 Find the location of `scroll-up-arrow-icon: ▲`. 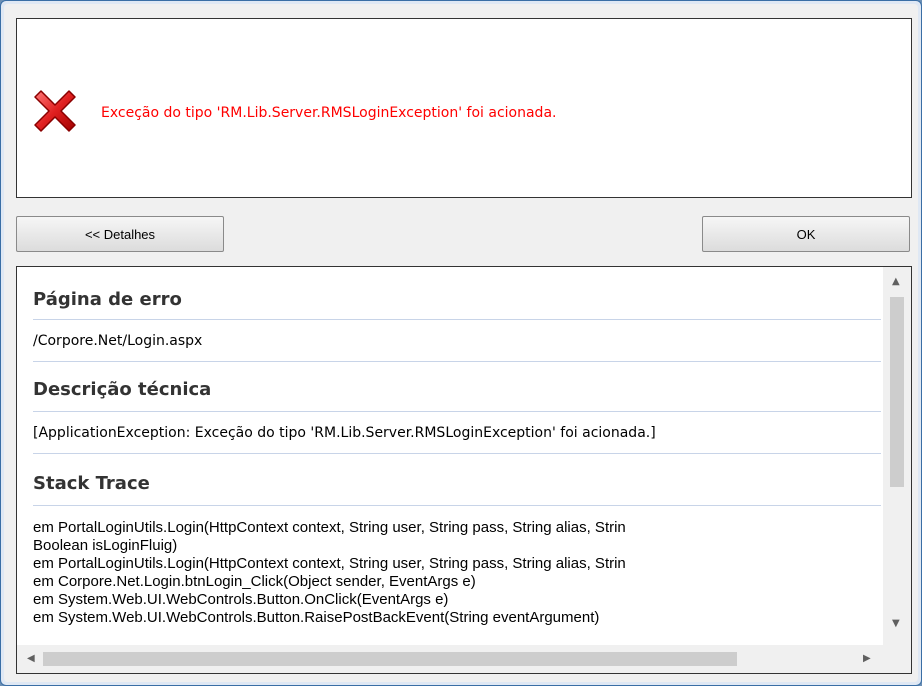

scroll-up-arrow-icon: ▲ is located at coordinates (896, 282).